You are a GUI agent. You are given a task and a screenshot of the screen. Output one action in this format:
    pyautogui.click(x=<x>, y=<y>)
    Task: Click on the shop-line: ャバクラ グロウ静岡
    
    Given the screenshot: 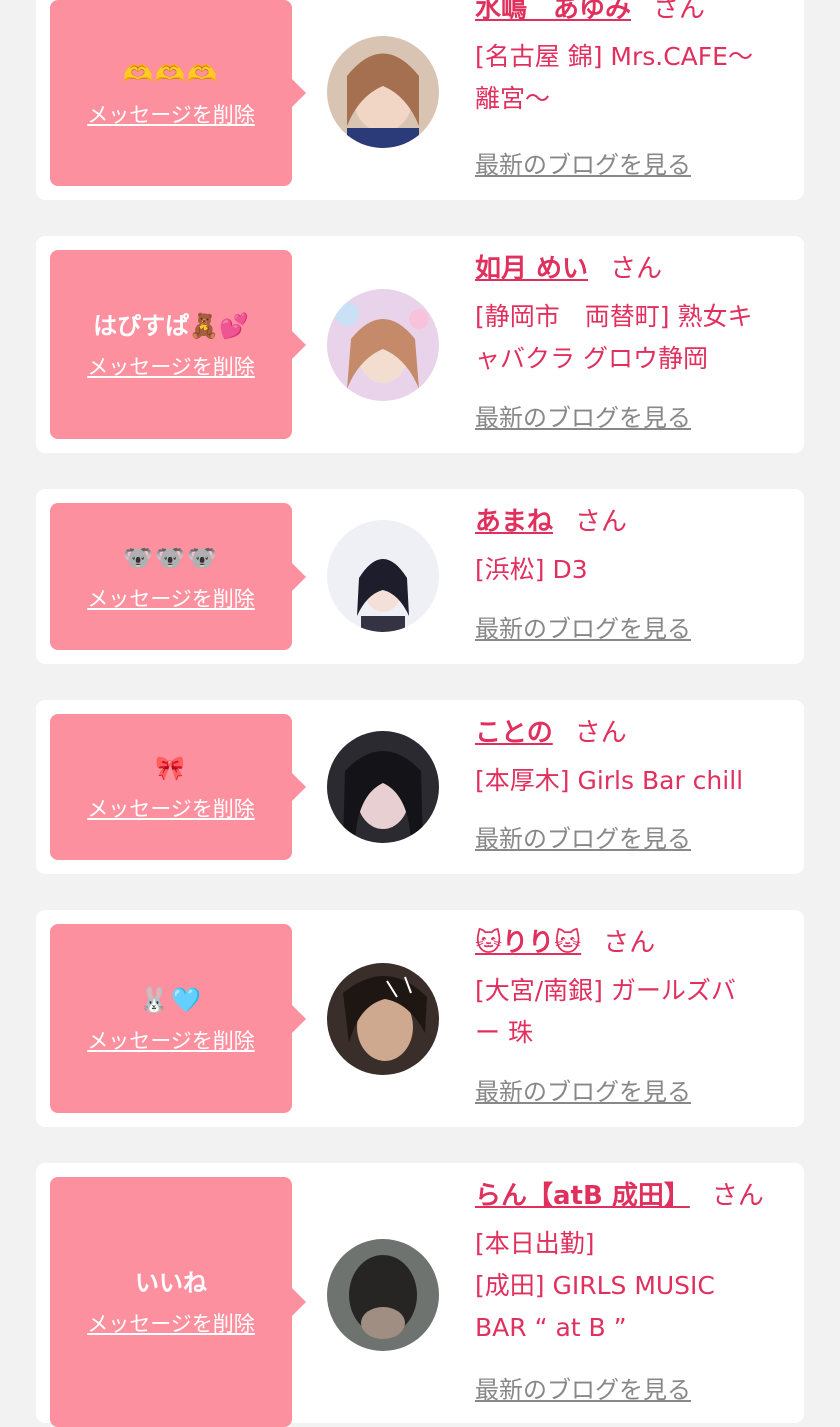 What is the action you would take?
    pyautogui.click(x=591, y=358)
    